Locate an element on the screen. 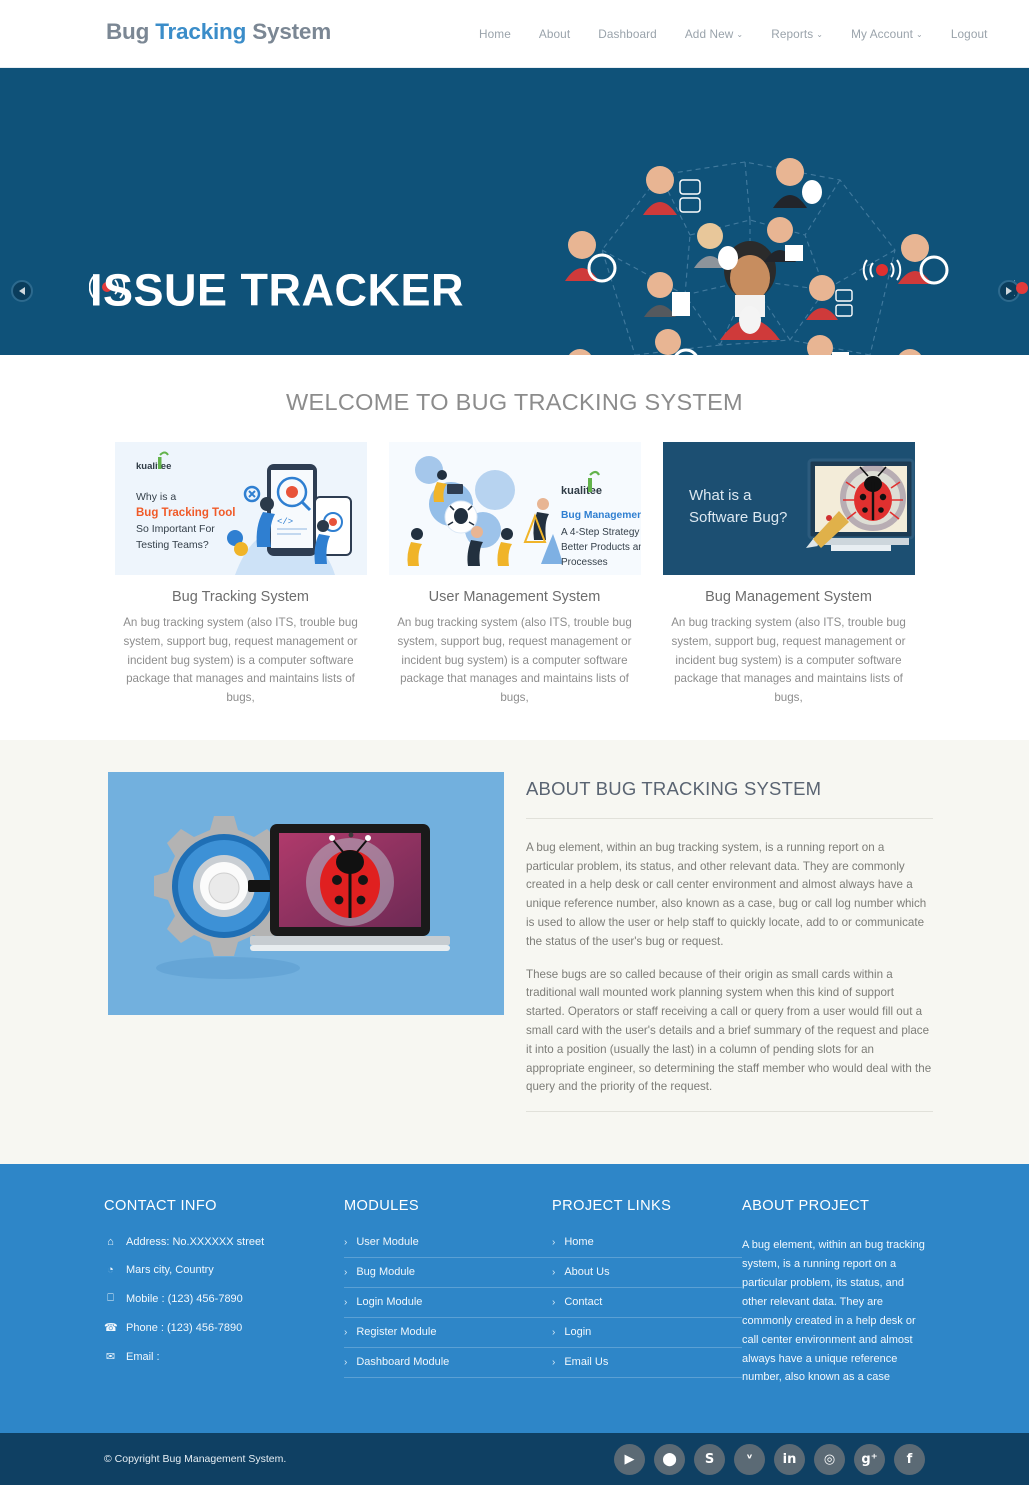 This screenshot has width=1029, height=1485. footer-link-label: Dashboard Module is located at coordinates (403, 1362).